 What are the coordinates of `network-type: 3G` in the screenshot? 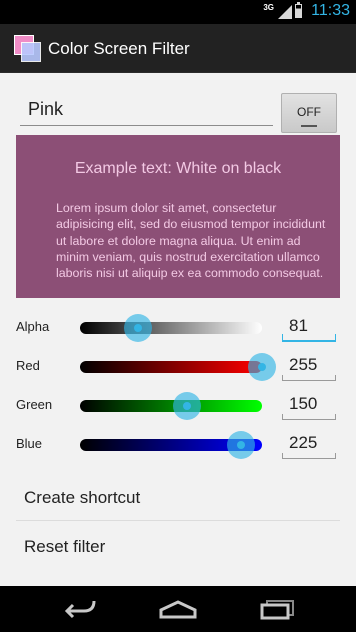 It's located at (268, 7).